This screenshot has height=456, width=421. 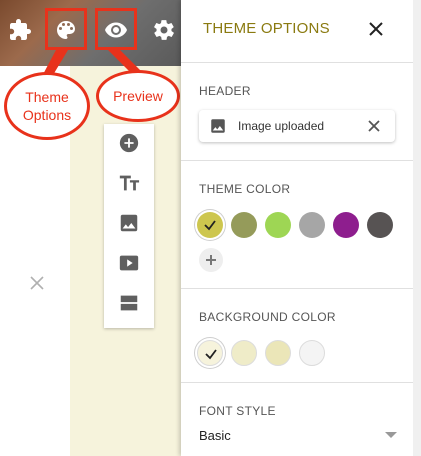 I want to click on theme-color-label: THEME COLOR, so click(x=245, y=189).